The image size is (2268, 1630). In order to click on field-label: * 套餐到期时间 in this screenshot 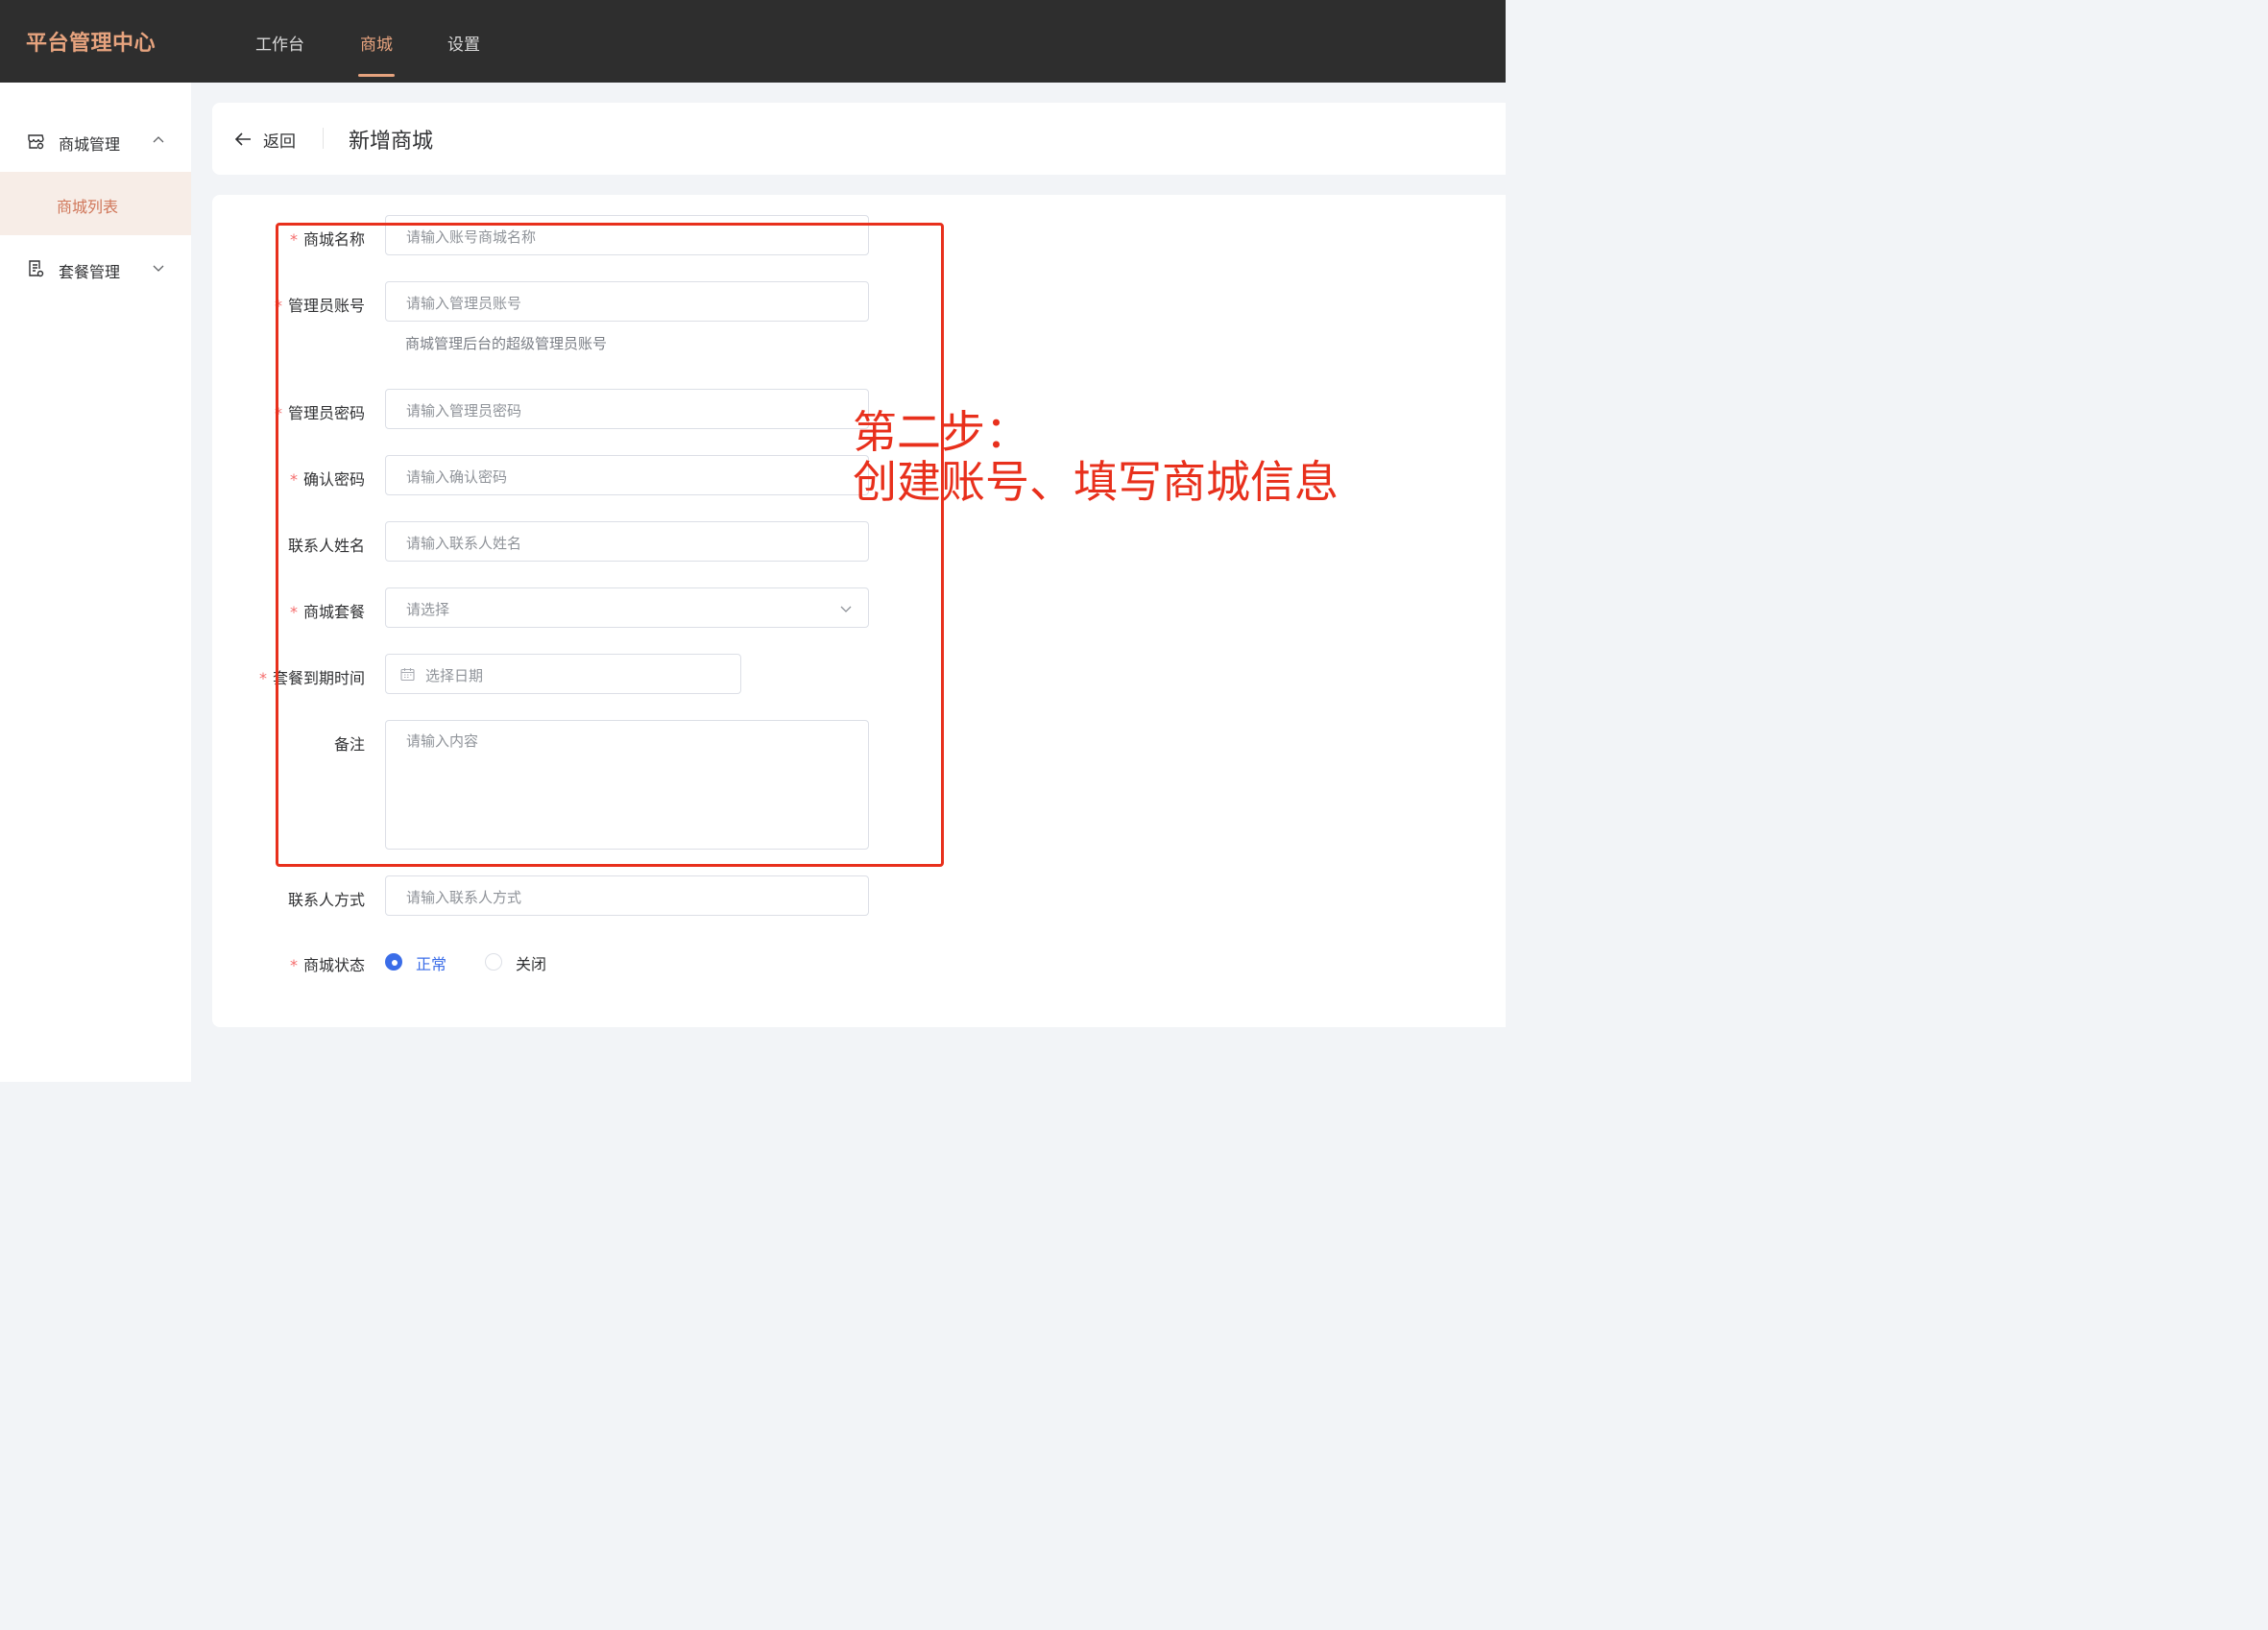, I will do `click(311, 678)`.